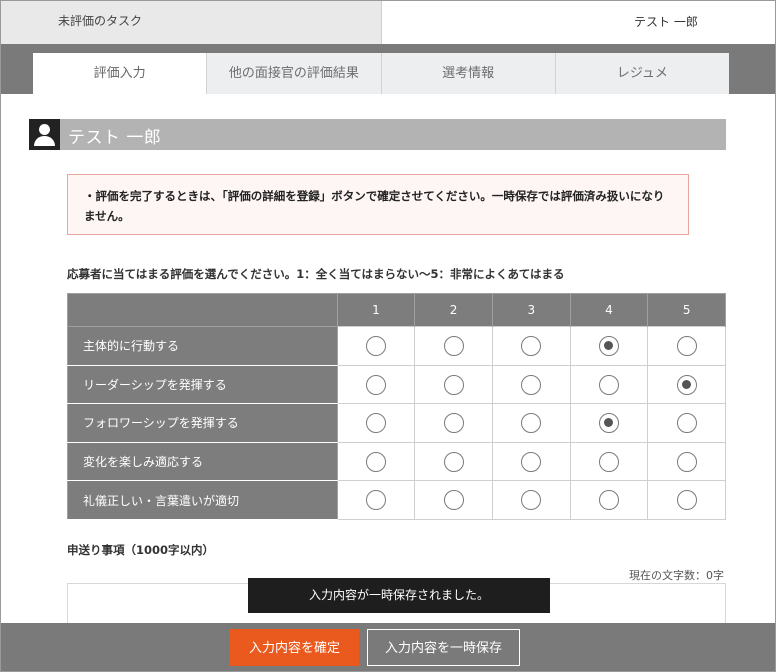 Image resolution: width=776 pixels, height=672 pixels. Describe the element at coordinates (376, 310) in the screenshot. I see `scale-header-1: 1` at that location.